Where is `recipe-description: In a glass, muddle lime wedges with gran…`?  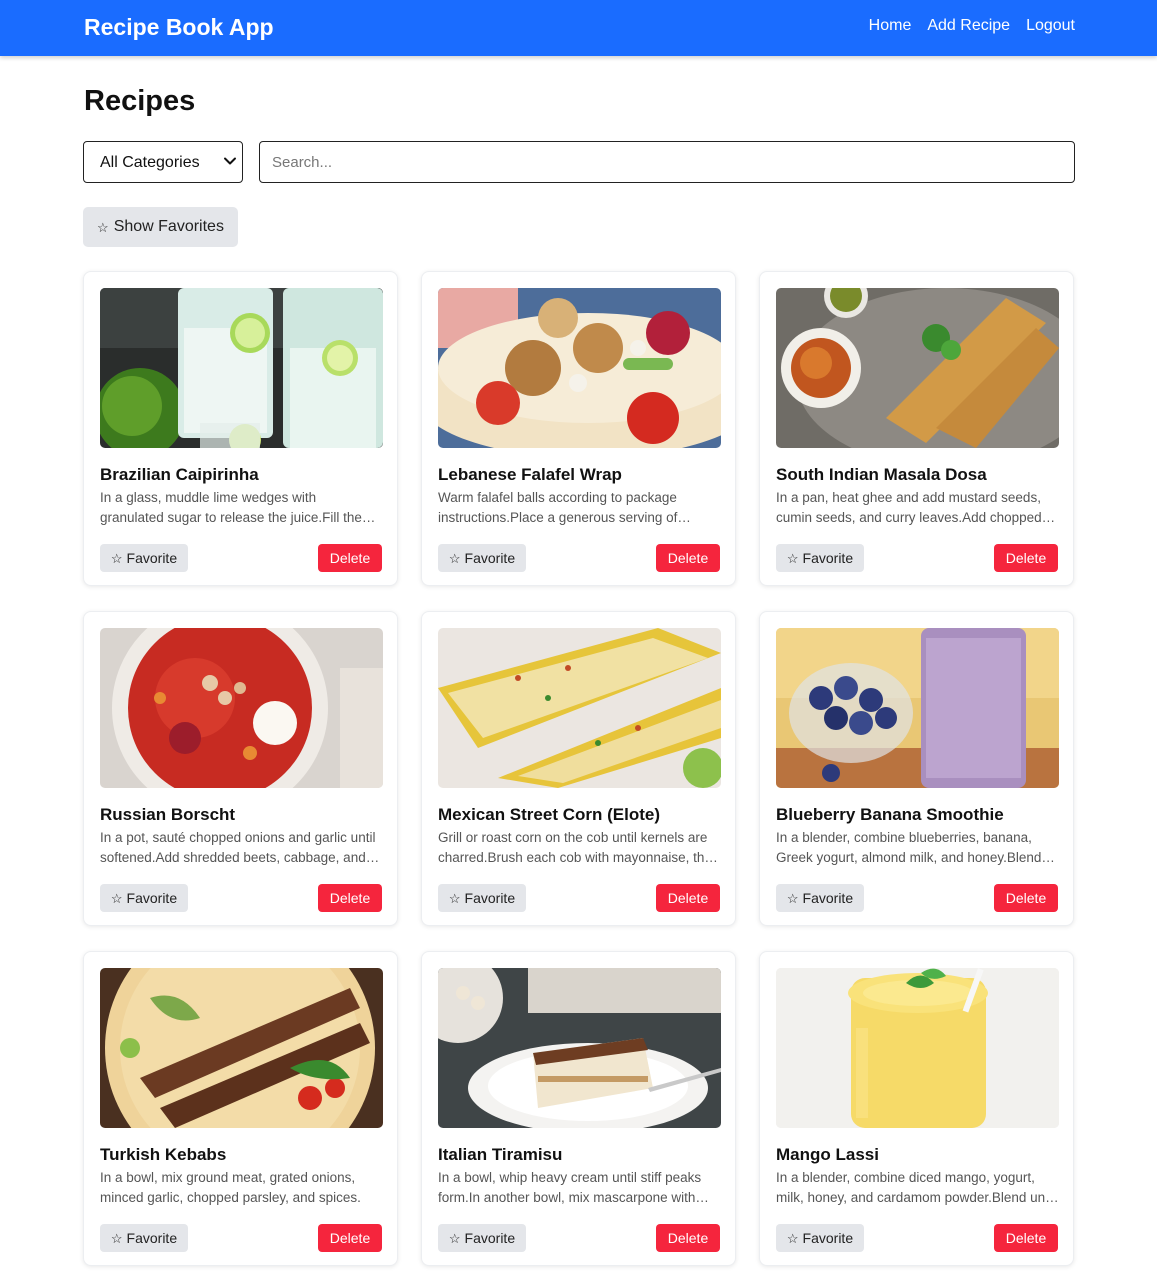
recipe-description: In a glass, muddle lime wedges with gran… is located at coordinates (231, 507).